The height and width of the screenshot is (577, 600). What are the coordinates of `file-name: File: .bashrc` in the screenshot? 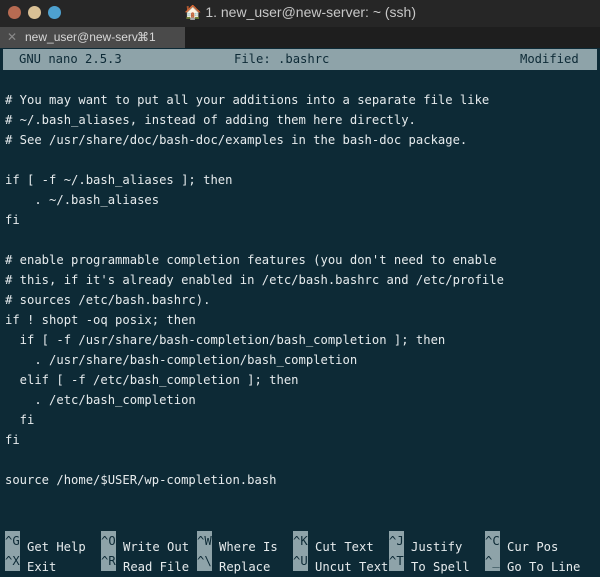 It's located at (282, 59).